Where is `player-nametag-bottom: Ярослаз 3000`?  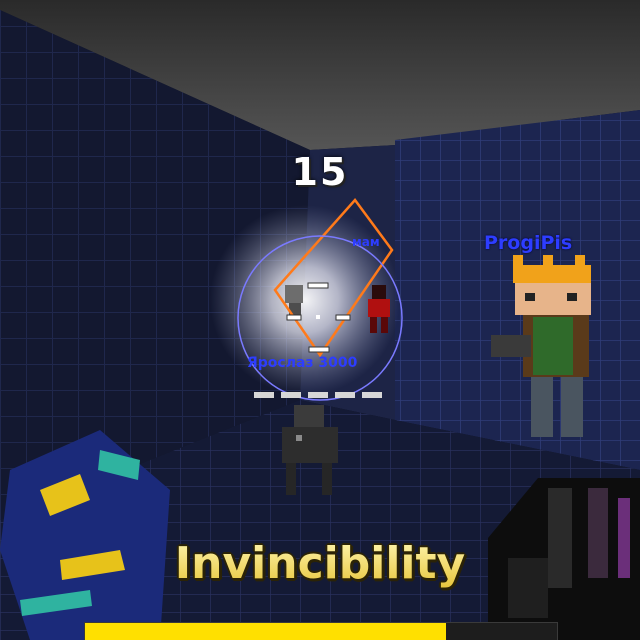 player-nametag-bottom: Ярослаз 3000 is located at coordinates (302, 363).